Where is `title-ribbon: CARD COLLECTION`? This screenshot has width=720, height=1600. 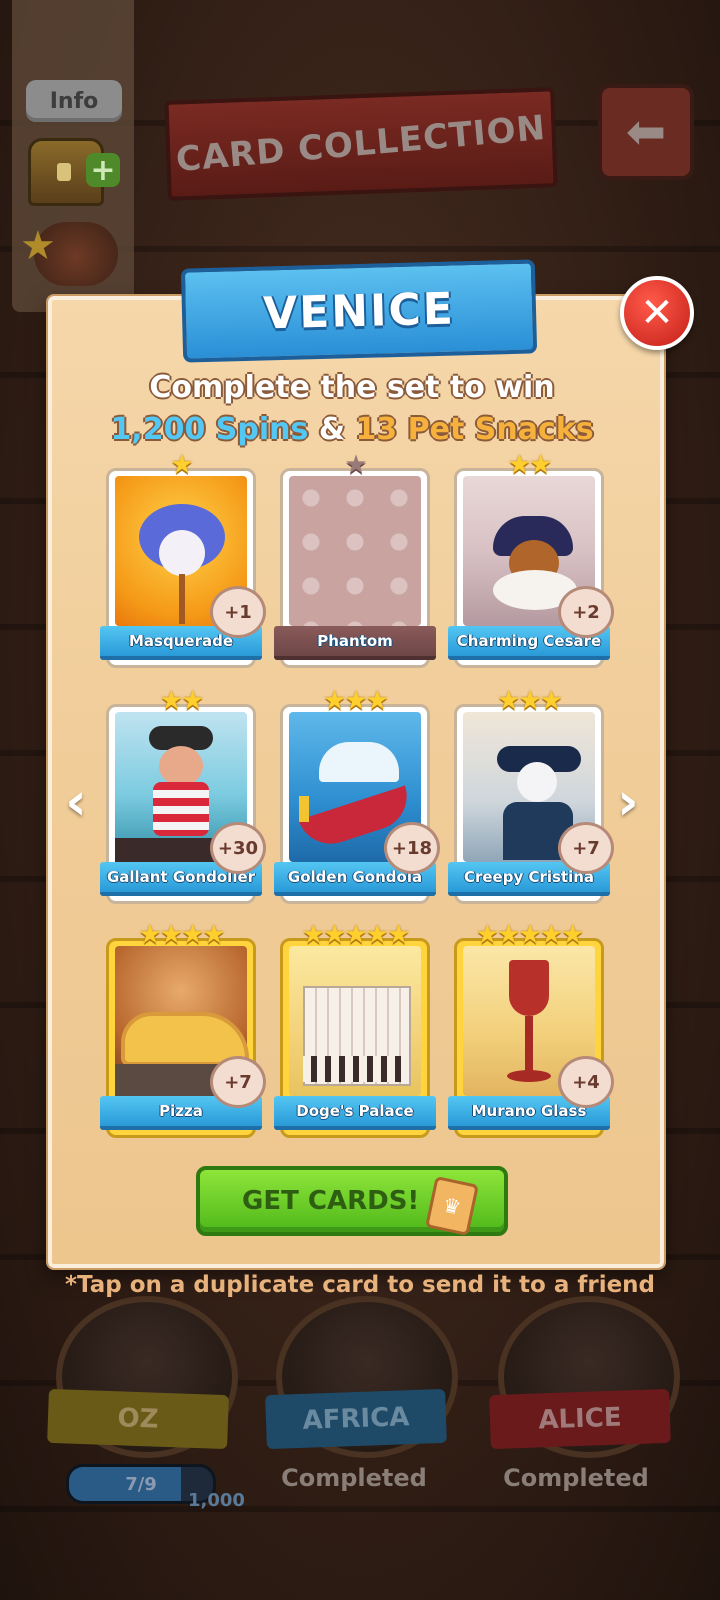
title-ribbon: CARD COLLECTION is located at coordinates (361, 144).